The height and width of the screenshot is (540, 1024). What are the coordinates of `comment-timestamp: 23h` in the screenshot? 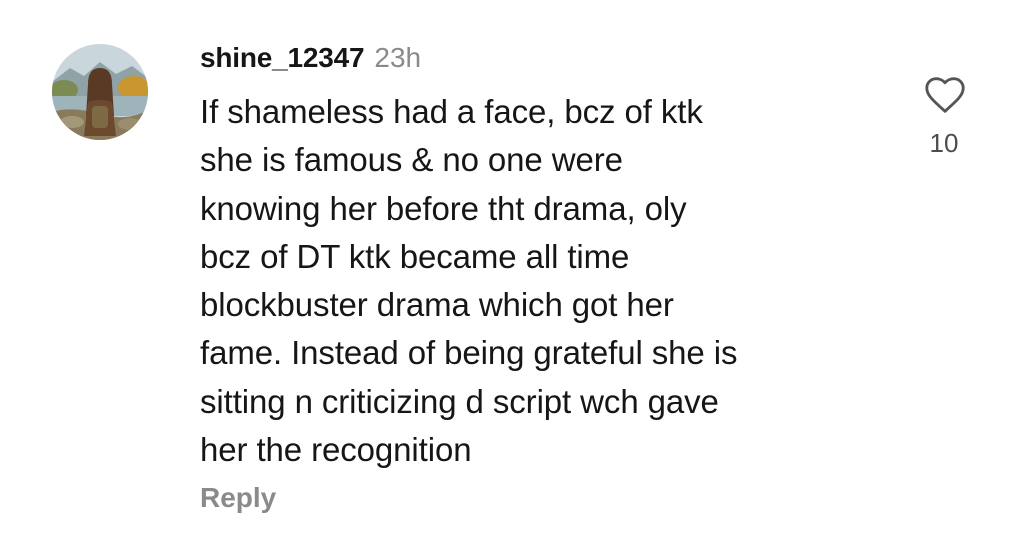 It's located at (398, 57).